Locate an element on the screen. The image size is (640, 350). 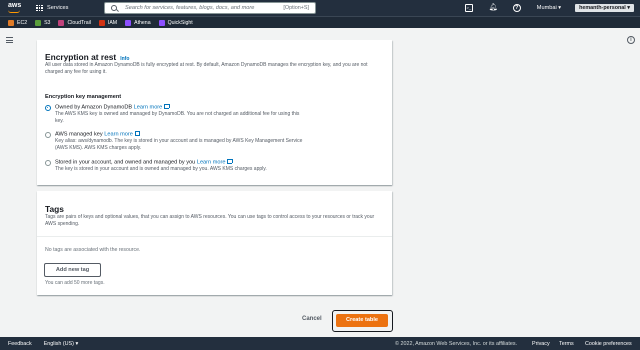
cancel-button: Cancel is located at coordinates (312, 319).